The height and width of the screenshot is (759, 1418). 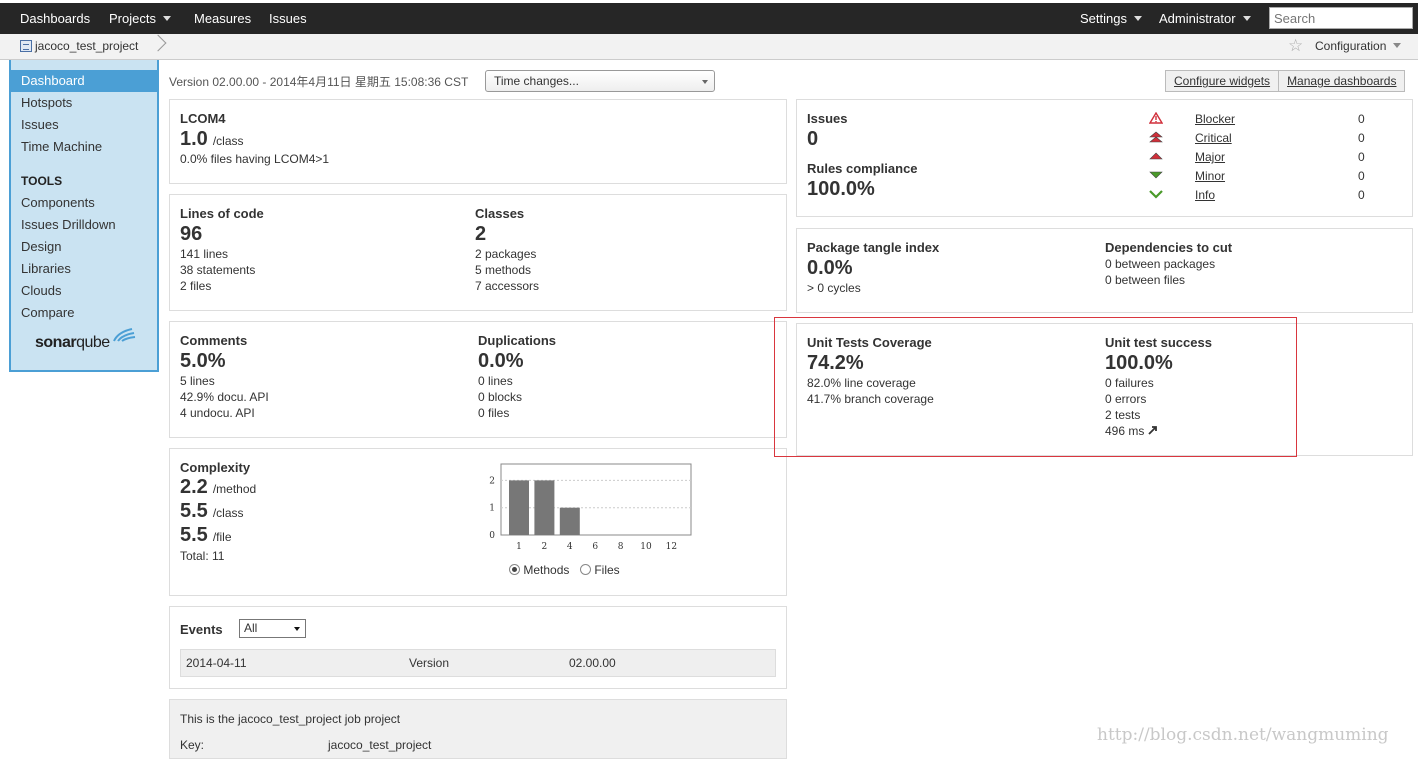 What do you see at coordinates (222, 537) in the screenshot?
I see `complexity-per-file-unit: /file` at bounding box center [222, 537].